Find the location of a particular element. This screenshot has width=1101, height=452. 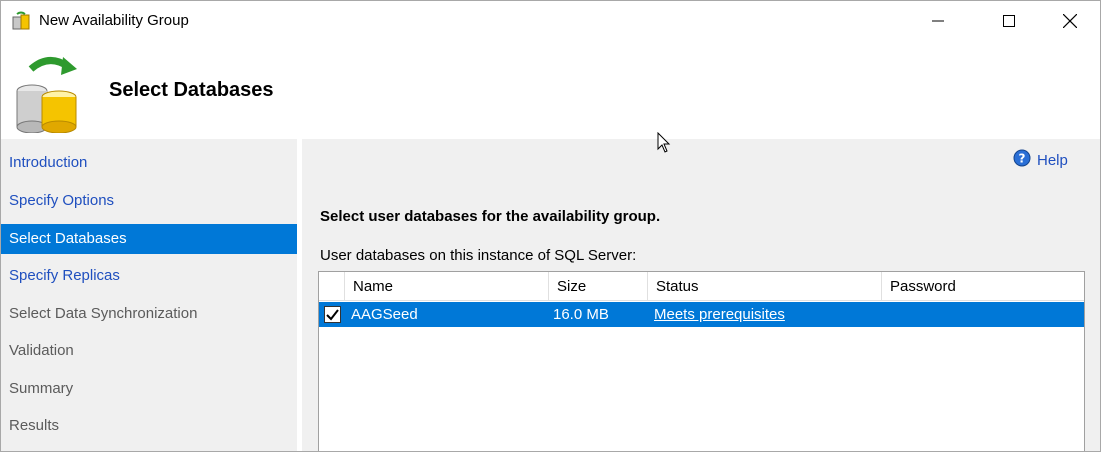

grid-header: Name Size Status Password is located at coordinates (701, 286).